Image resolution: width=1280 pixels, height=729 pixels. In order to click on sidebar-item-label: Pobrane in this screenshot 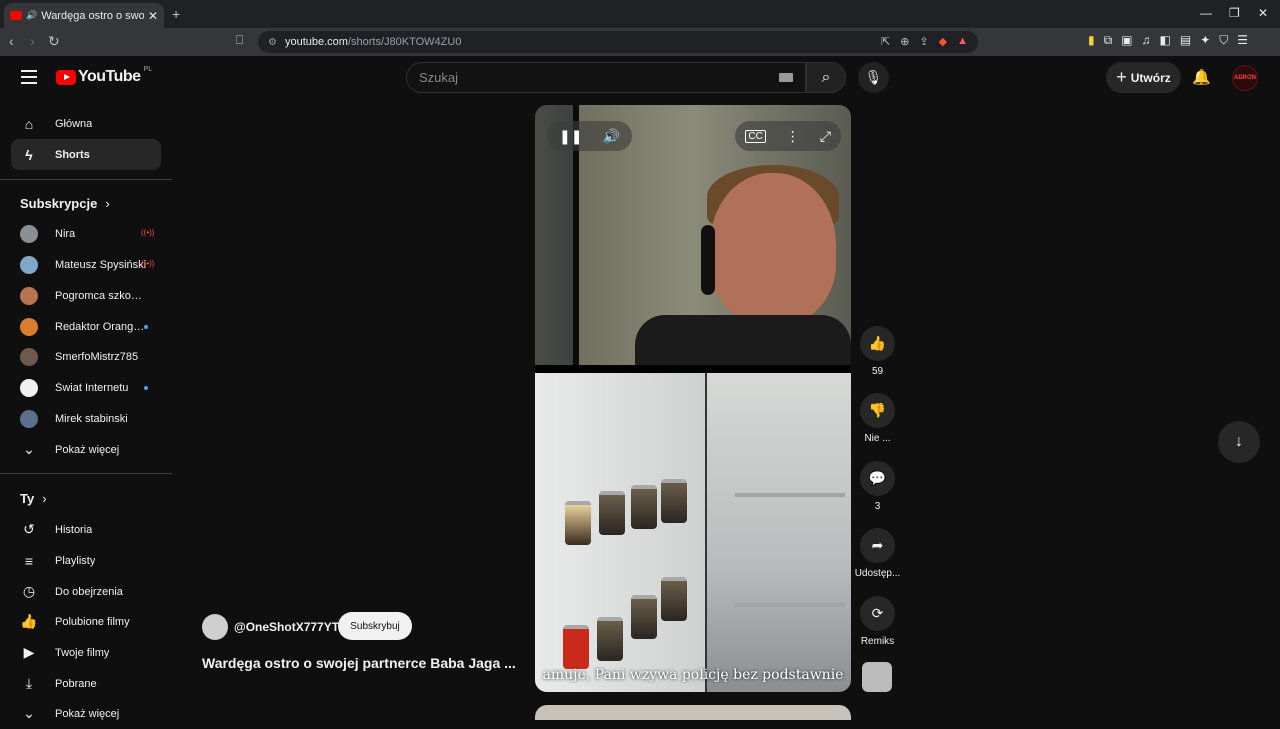, I will do `click(76, 683)`.